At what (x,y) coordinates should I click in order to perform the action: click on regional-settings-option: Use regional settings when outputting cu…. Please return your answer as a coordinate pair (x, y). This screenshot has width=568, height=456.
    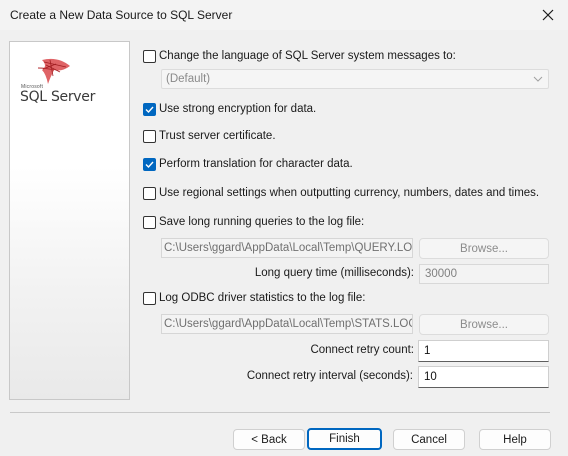
    Looking at the image, I should click on (341, 193).